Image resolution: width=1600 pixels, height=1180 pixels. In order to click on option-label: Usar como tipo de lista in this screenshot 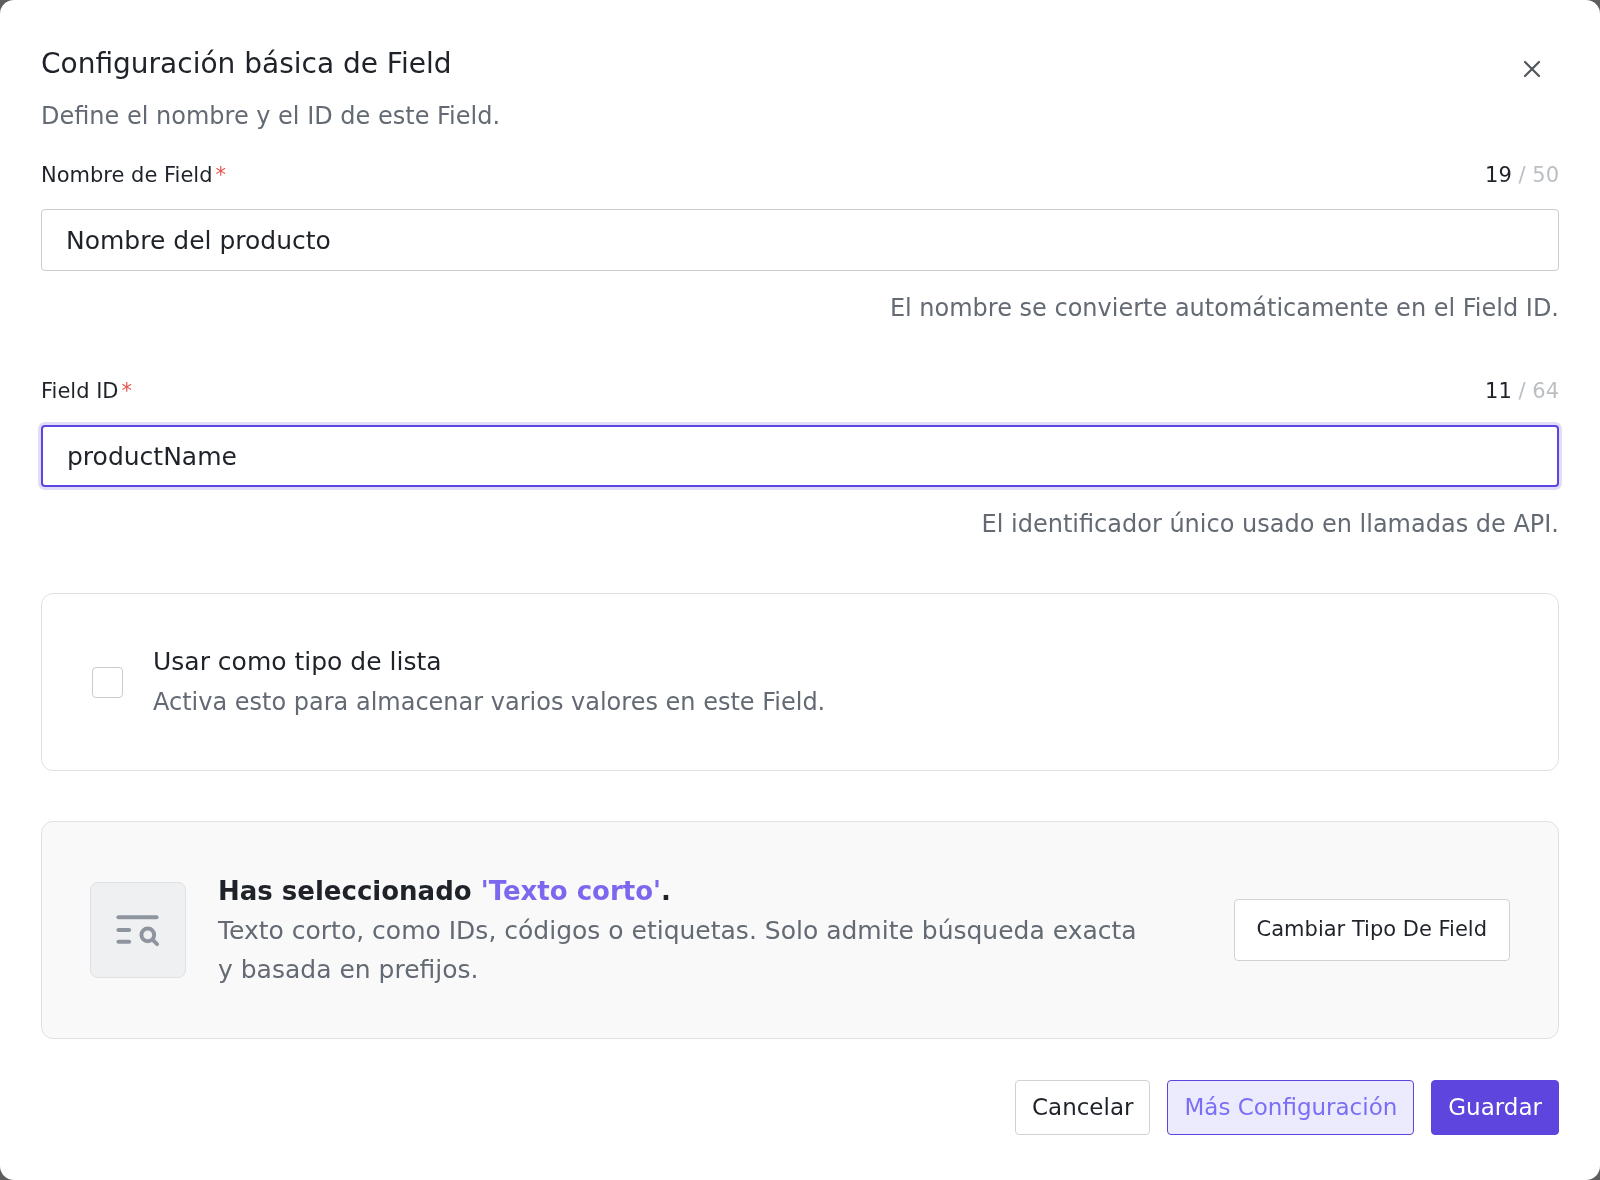, I will do `click(298, 662)`.